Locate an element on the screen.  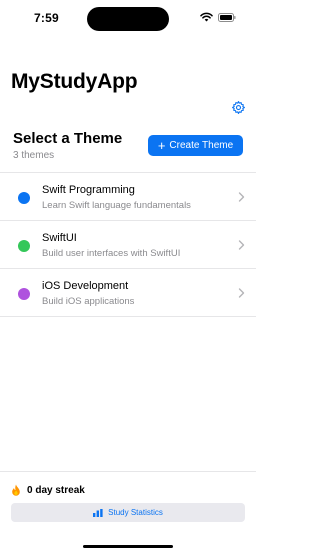
section-header: Select a Theme 3 themes is located at coordinates (67, 145).